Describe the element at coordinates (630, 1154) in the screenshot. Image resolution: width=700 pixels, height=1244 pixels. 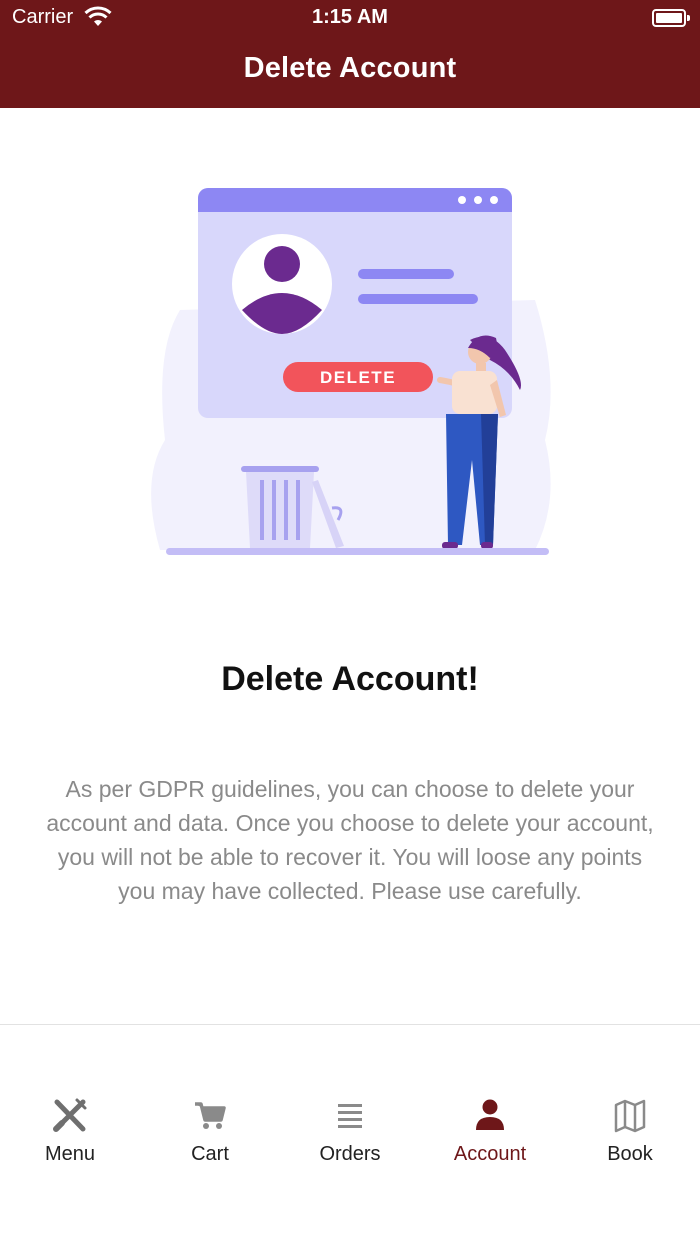
I see `tab-book-label: Book` at that location.